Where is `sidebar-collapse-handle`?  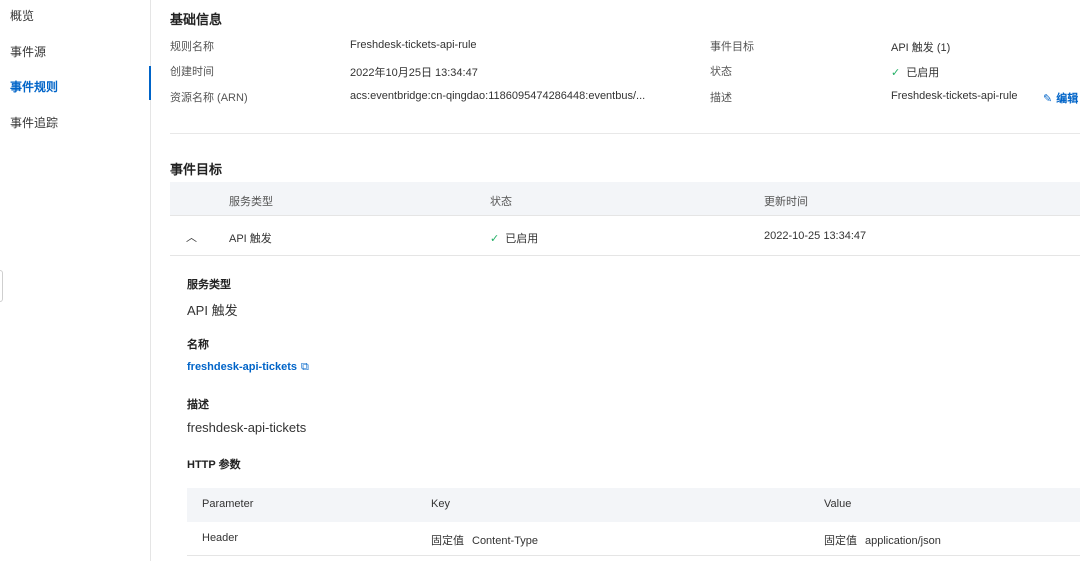 sidebar-collapse-handle is located at coordinates (1, 286).